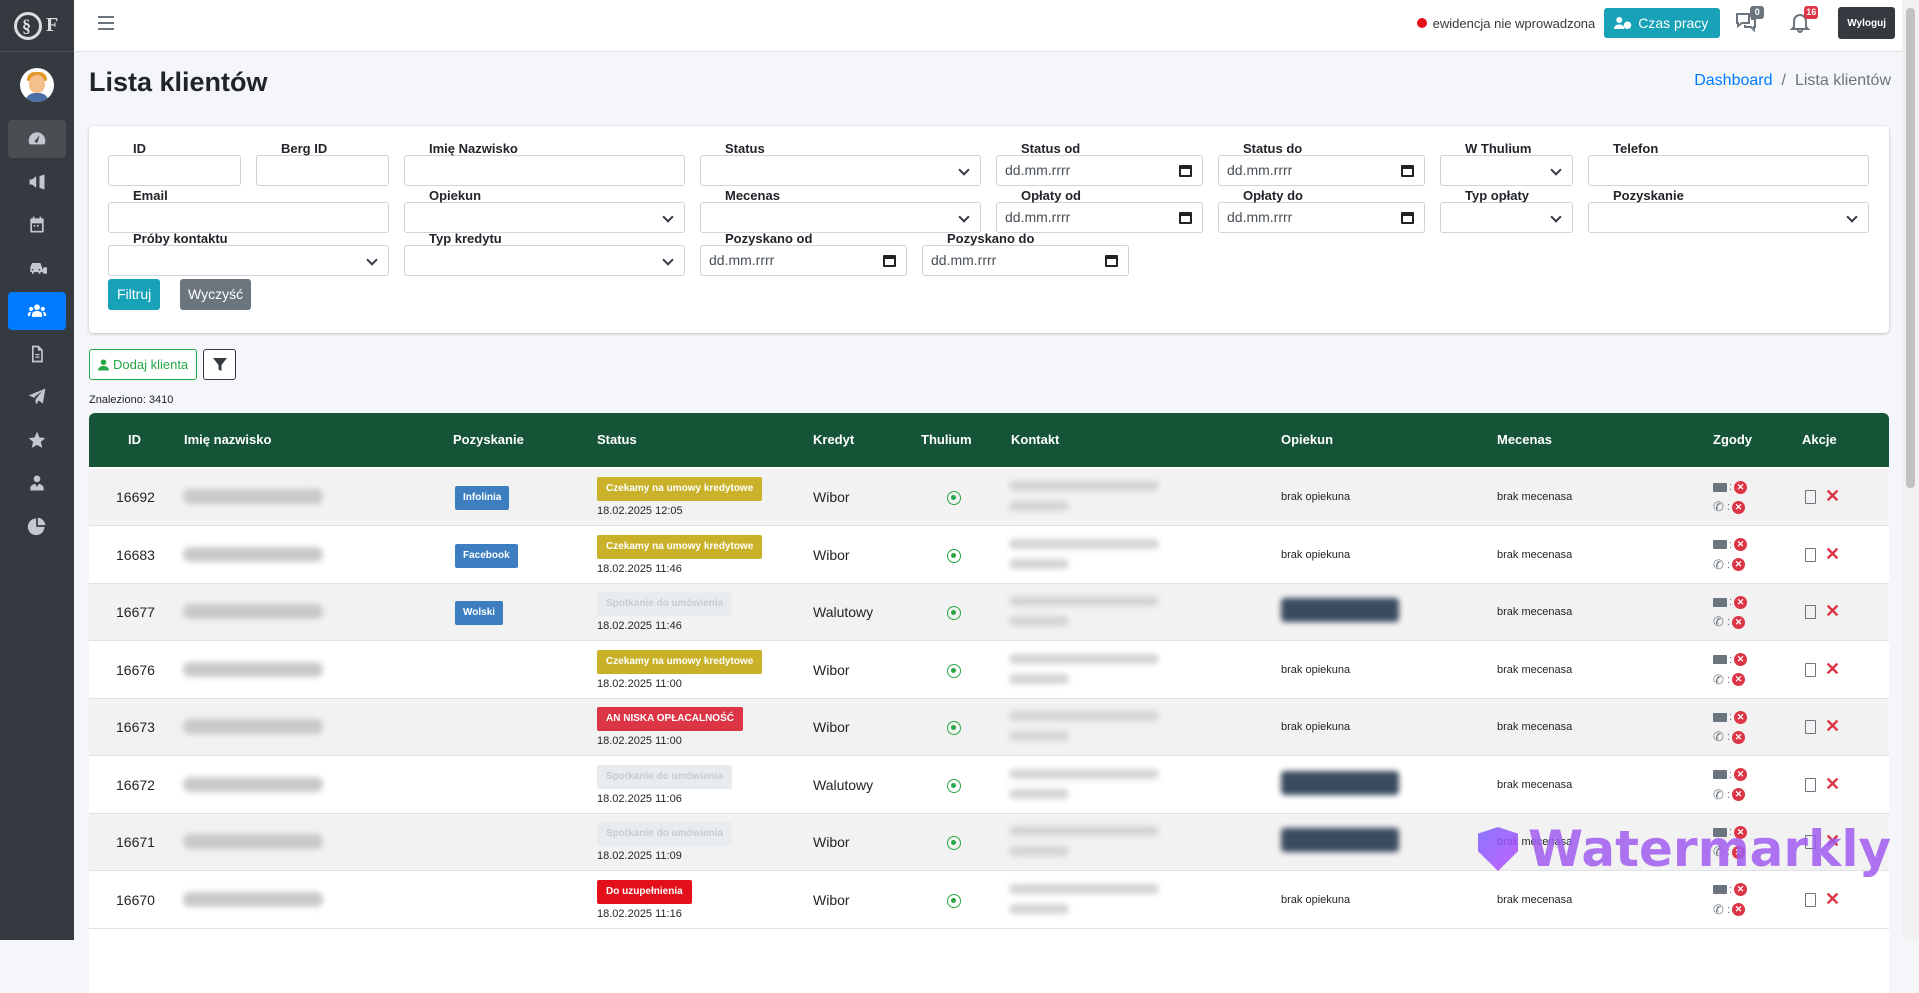 The width and height of the screenshot is (1919, 993). What do you see at coordinates (1728, 217) in the screenshot?
I see `acquisition-select` at bounding box center [1728, 217].